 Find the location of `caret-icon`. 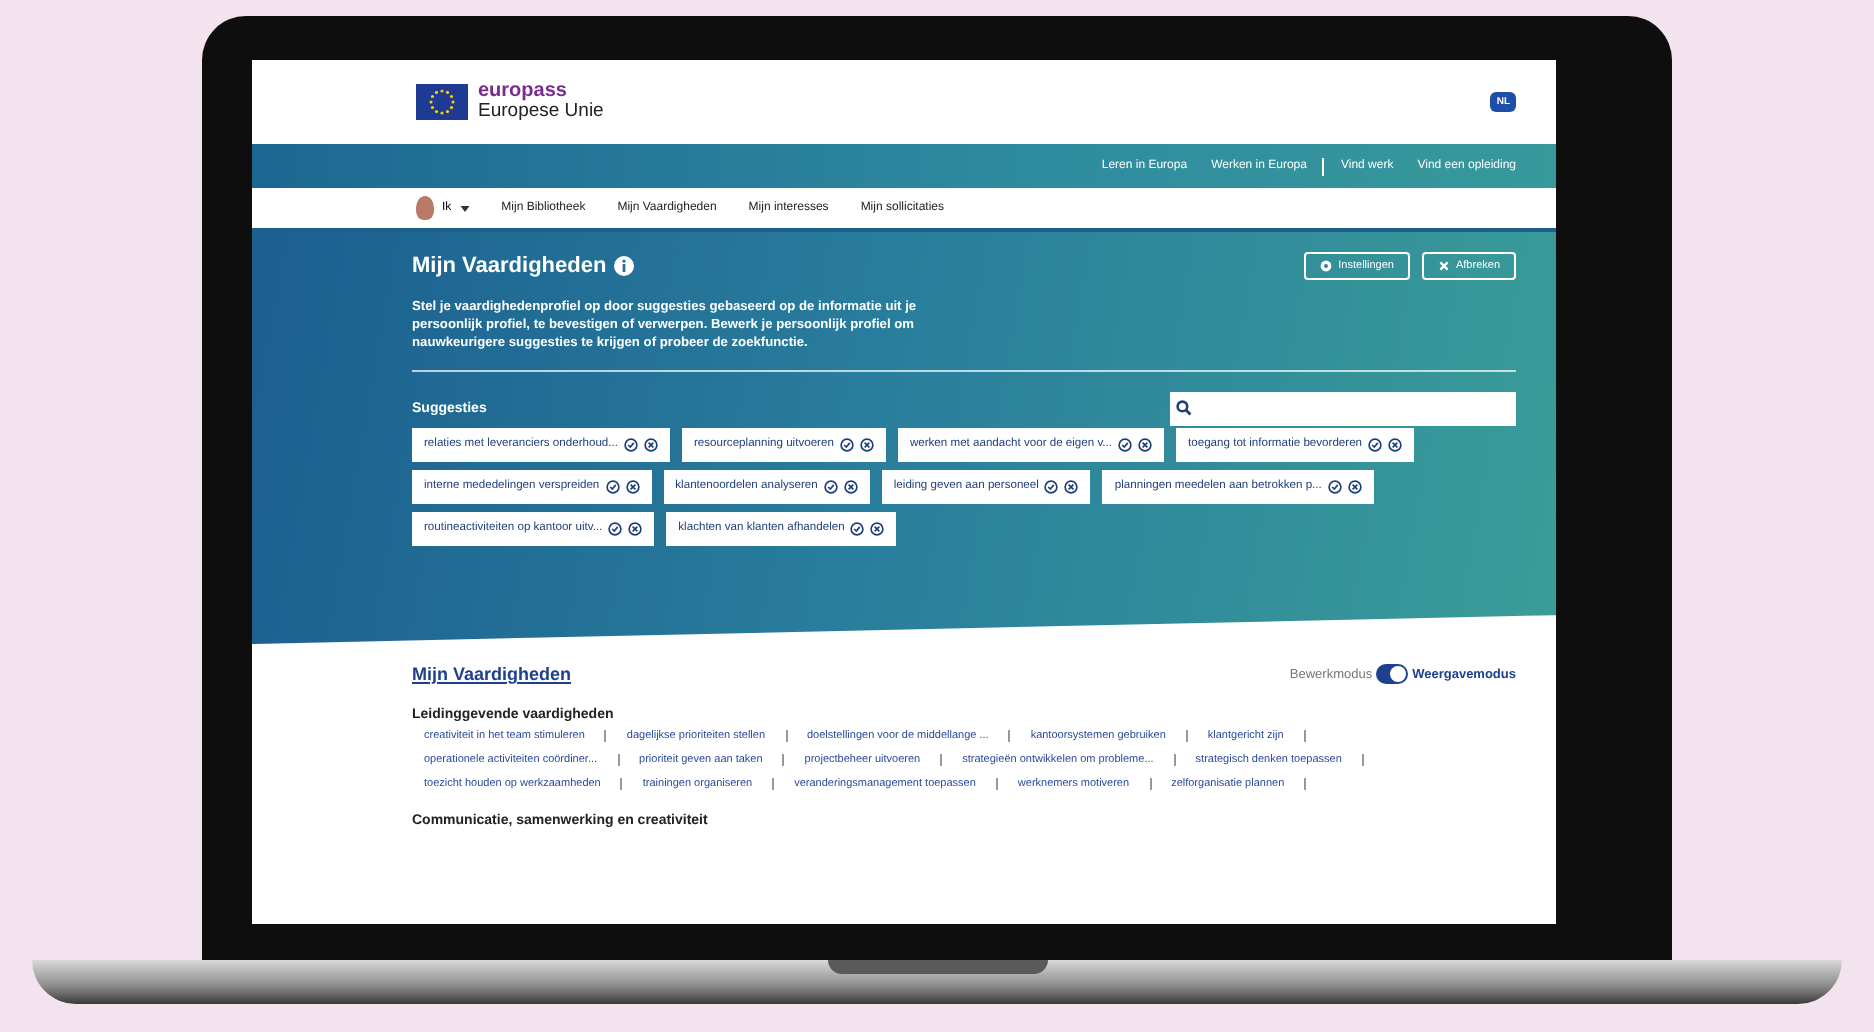

caret-icon is located at coordinates (464, 208).